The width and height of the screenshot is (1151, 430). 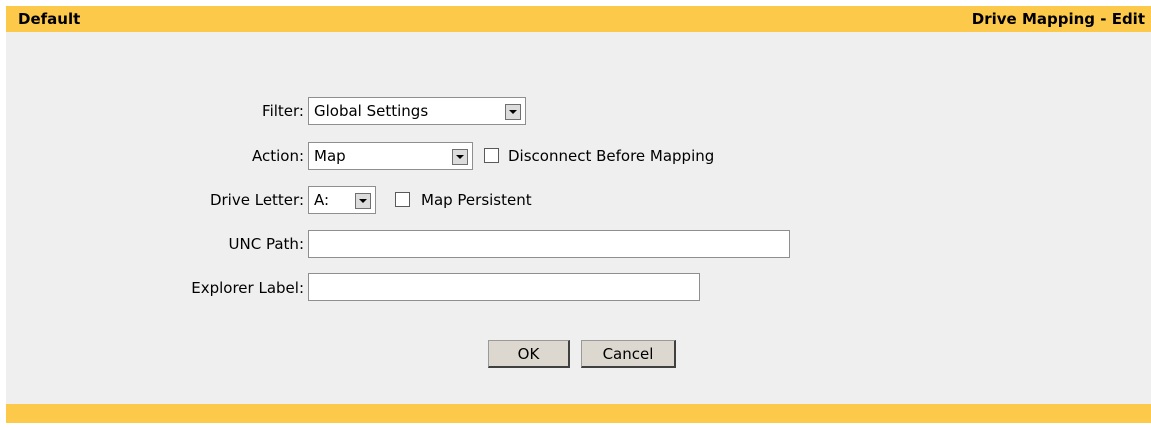 What do you see at coordinates (49, 19) in the screenshot?
I see `header-left-title: Default` at bounding box center [49, 19].